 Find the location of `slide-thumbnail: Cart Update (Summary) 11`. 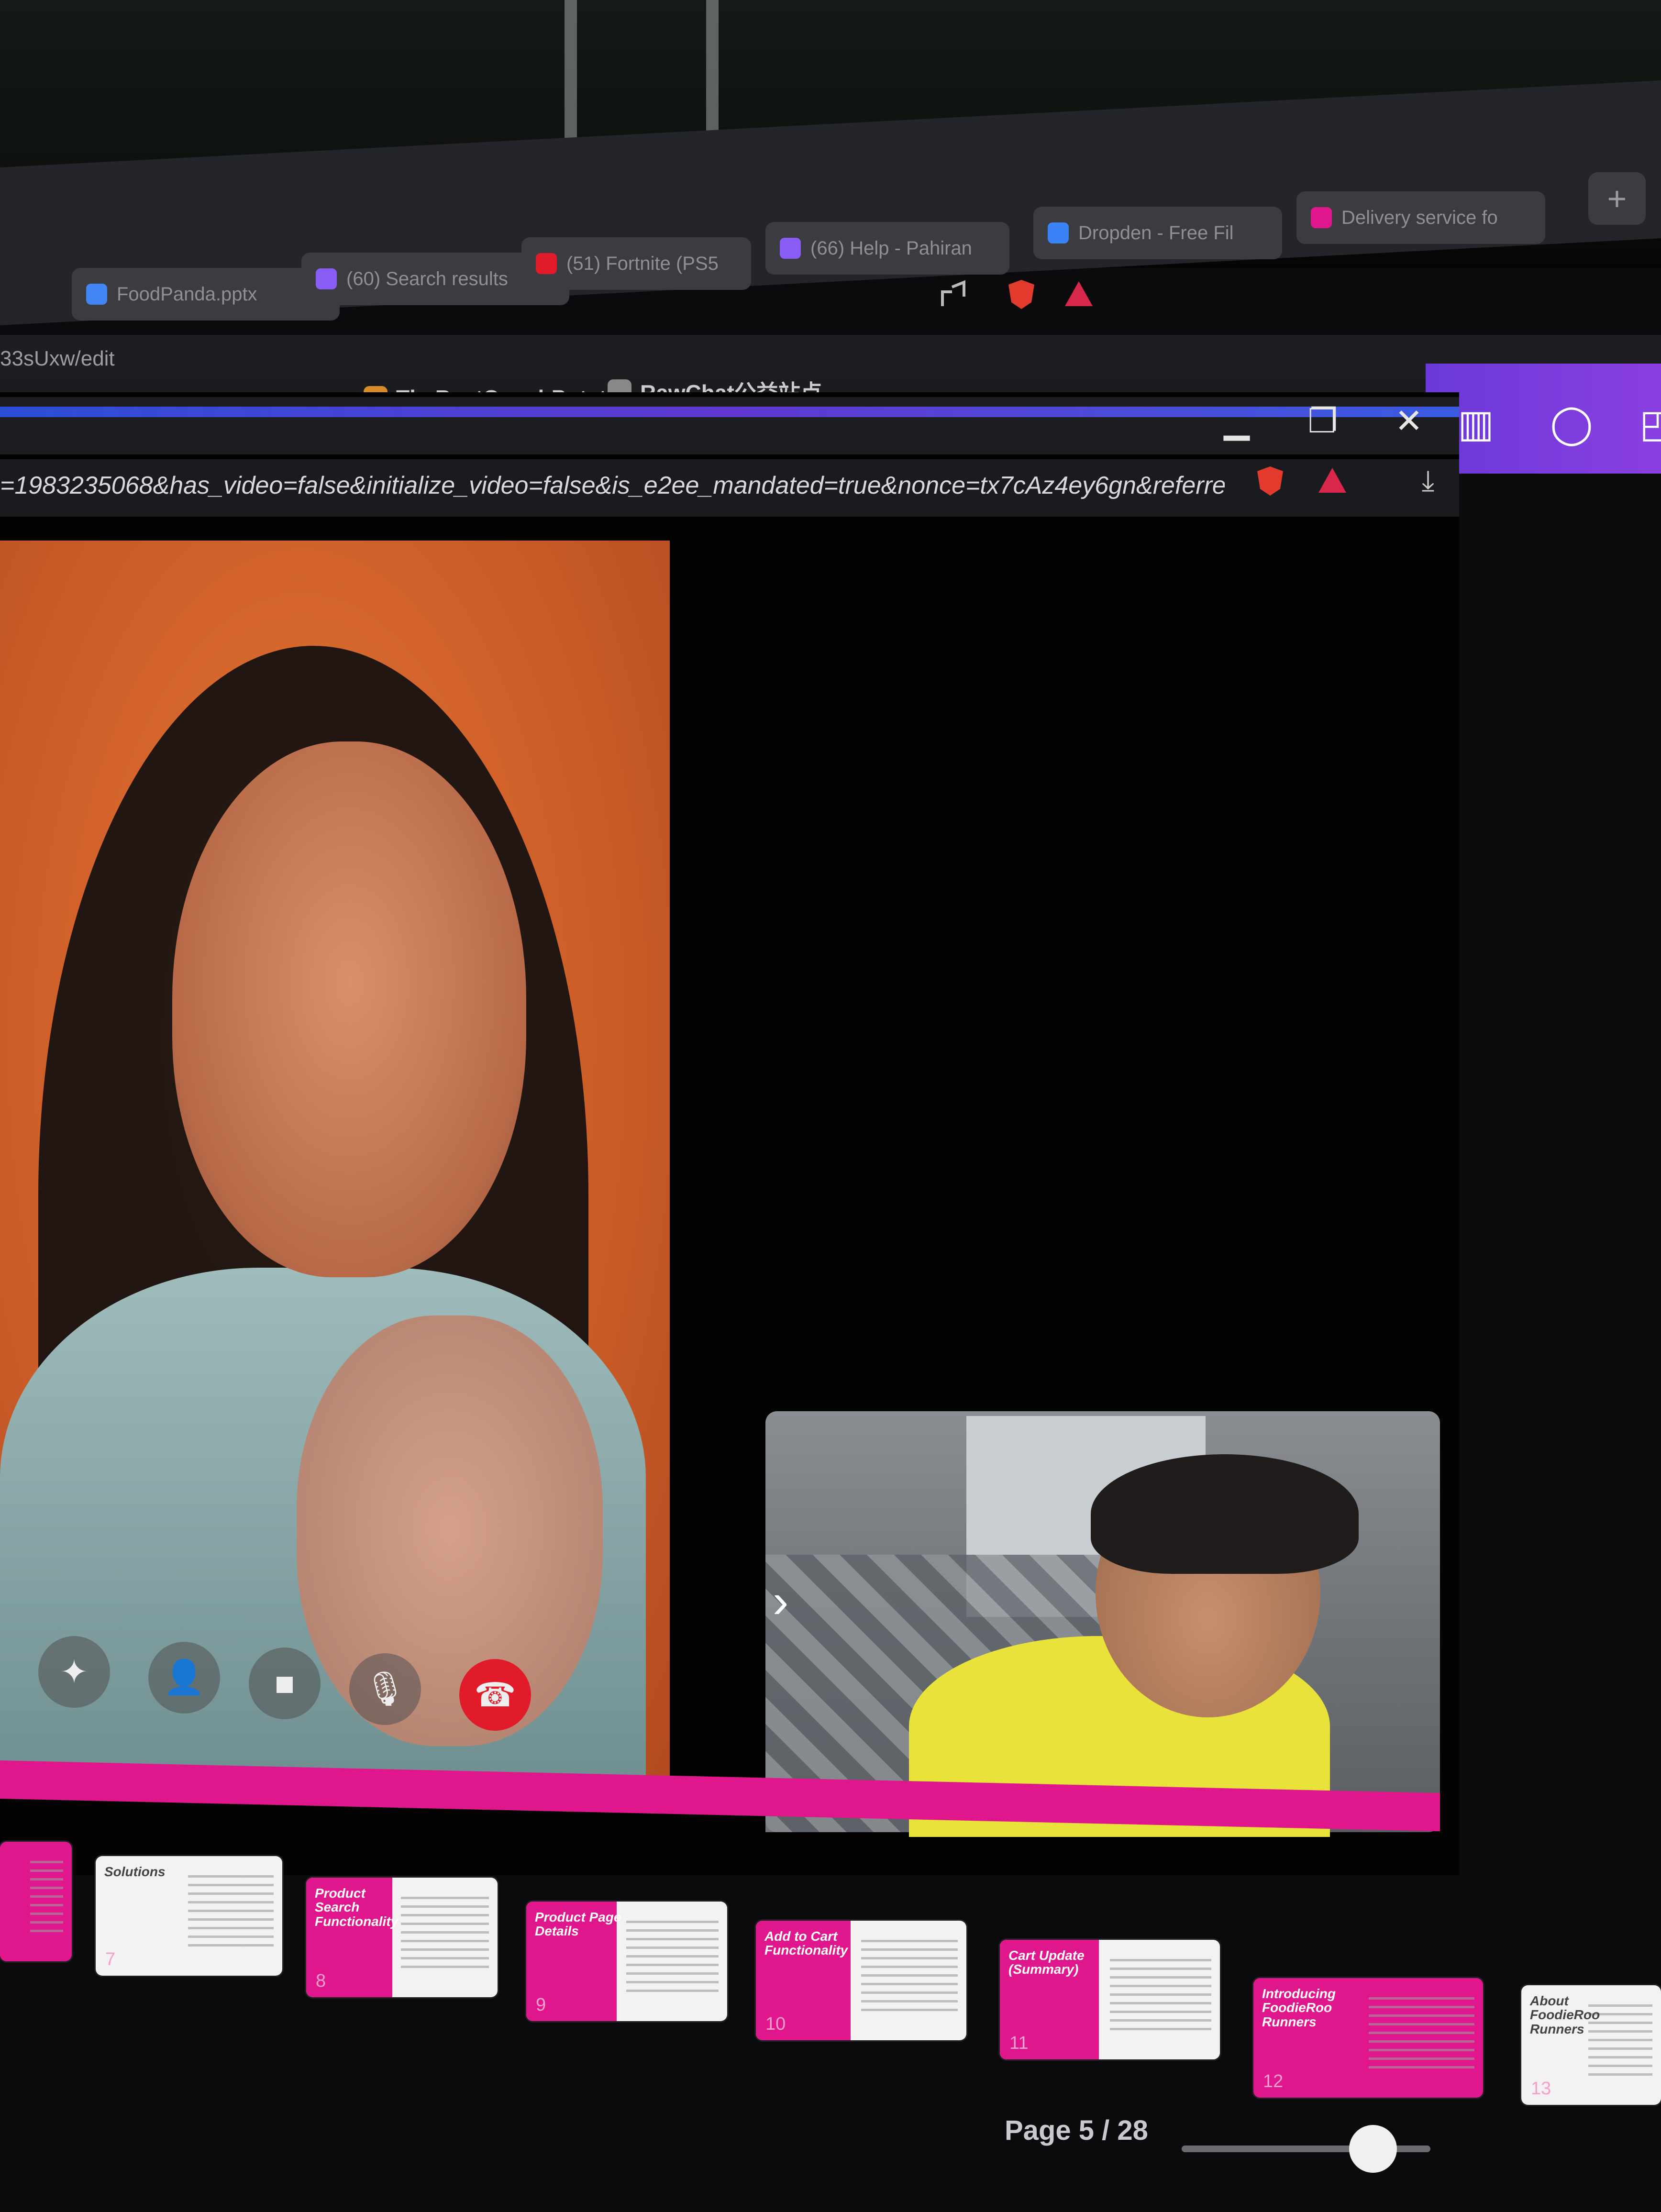

slide-thumbnail: Cart Update (Summary) 11 is located at coordinates (1110, 1999).